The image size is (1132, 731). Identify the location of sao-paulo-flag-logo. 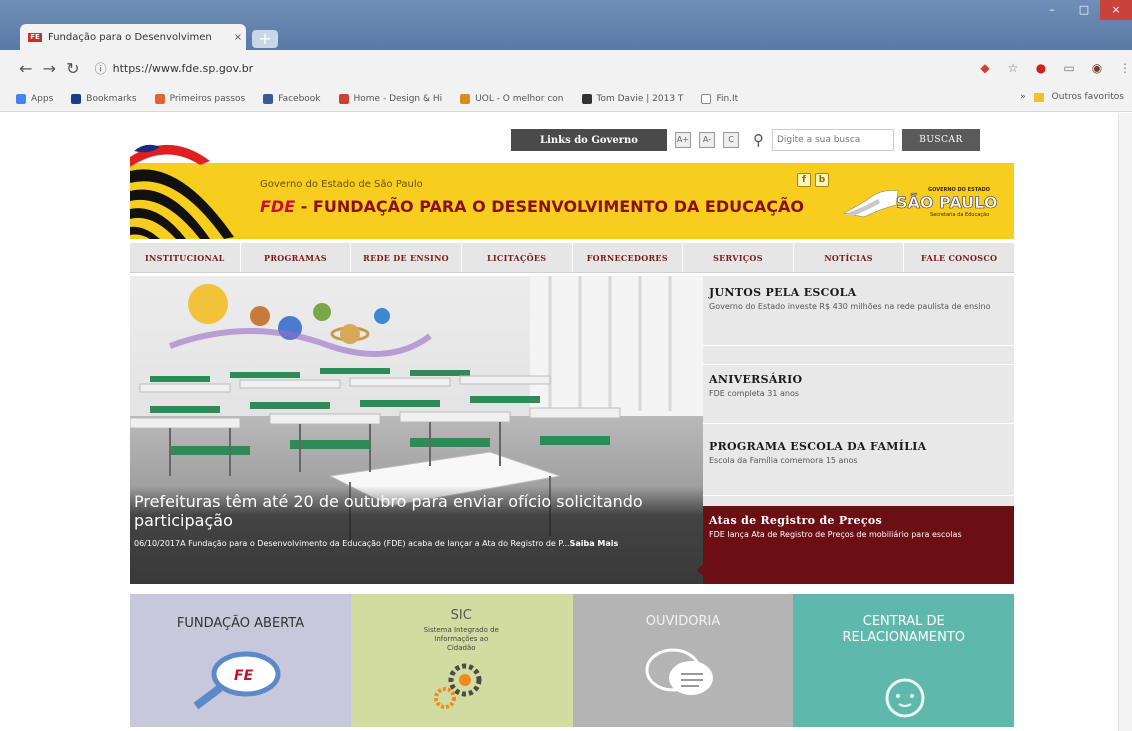
(186, 188).